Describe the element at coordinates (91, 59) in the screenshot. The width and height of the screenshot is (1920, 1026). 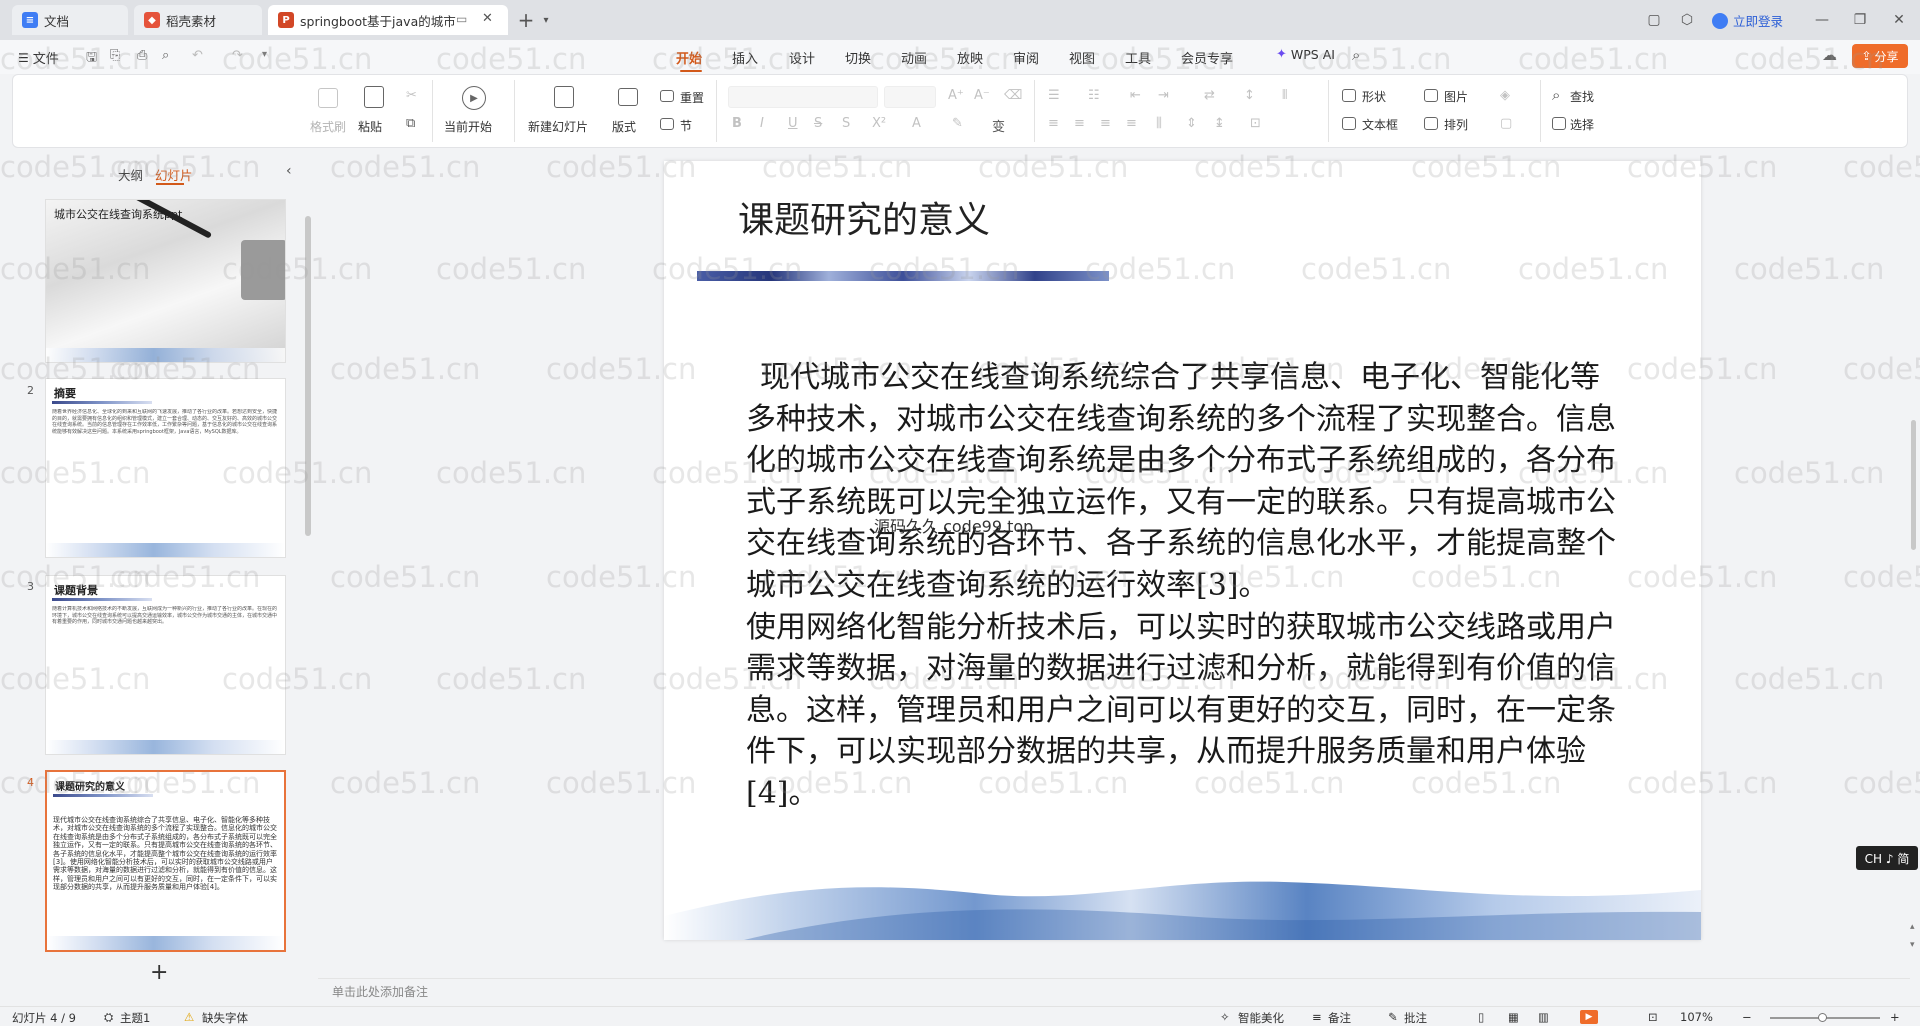
I see `save-icon: 🖫` at that location.